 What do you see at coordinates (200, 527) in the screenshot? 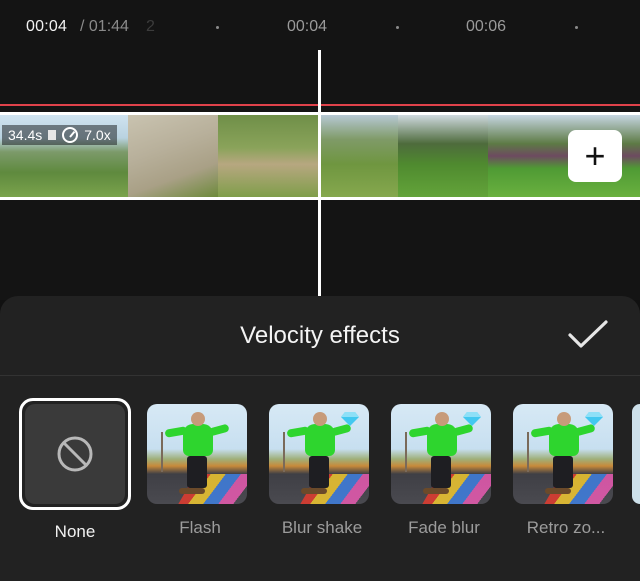
I see `effect-label: Flash` at bounding box center [200, 527].